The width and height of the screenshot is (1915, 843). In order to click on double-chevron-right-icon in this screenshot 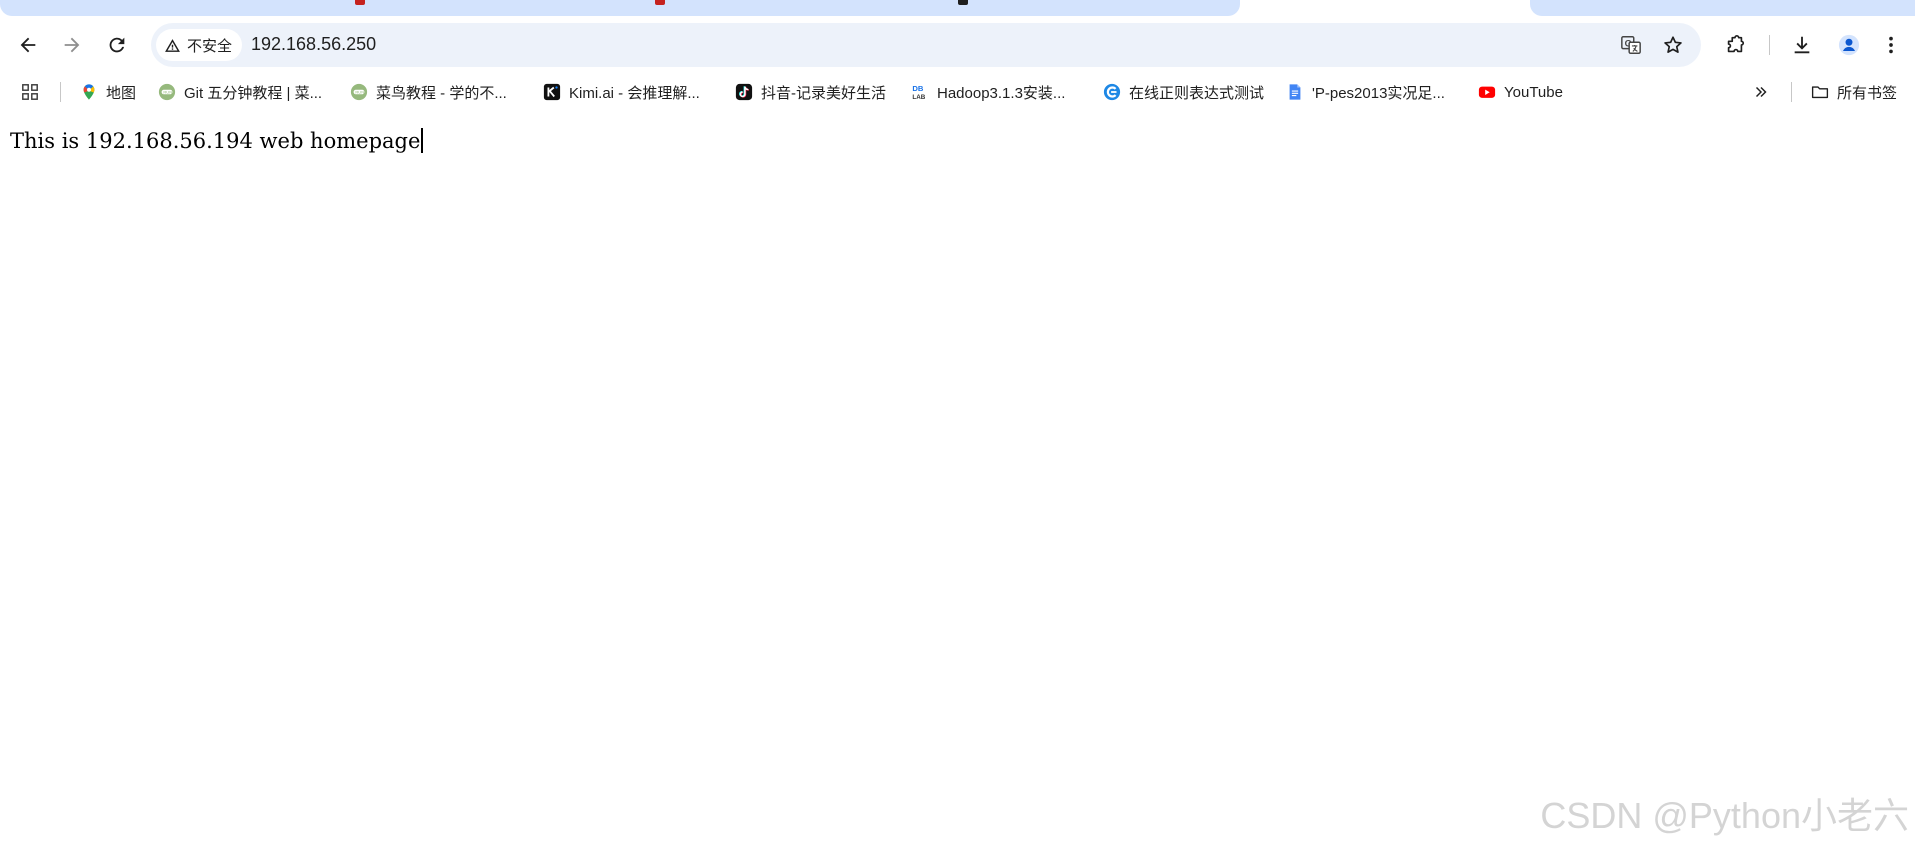, I will do `click(1761, 92)`.